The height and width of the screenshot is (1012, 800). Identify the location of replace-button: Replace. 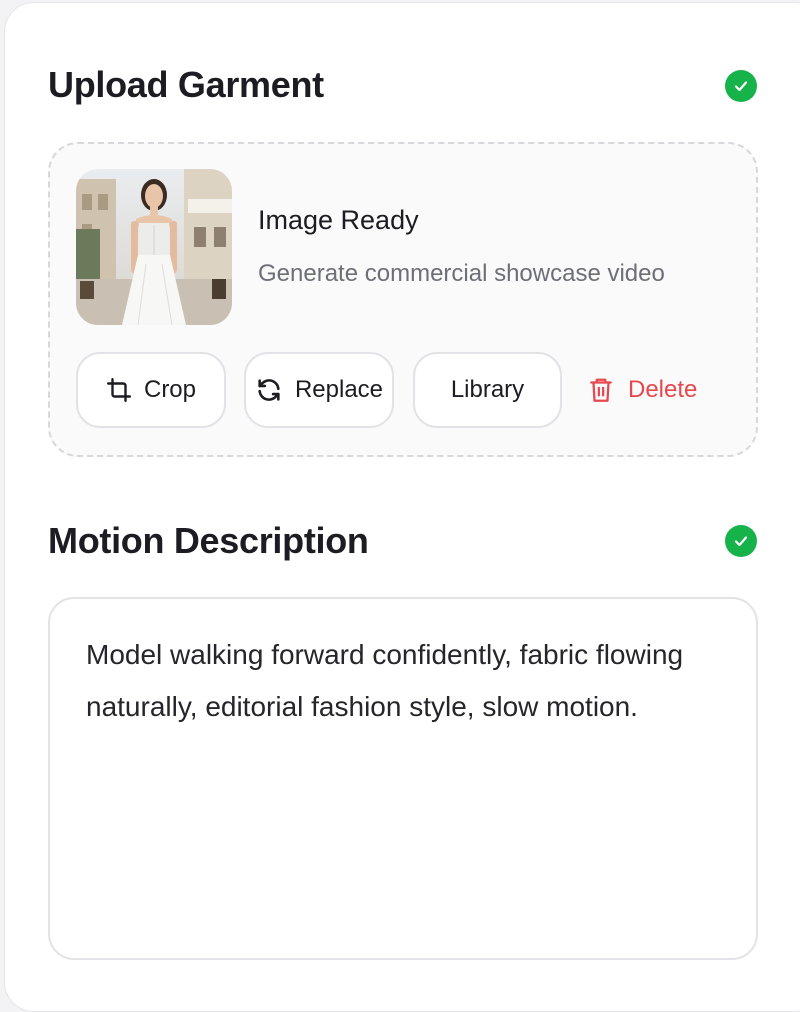
(319, 390).